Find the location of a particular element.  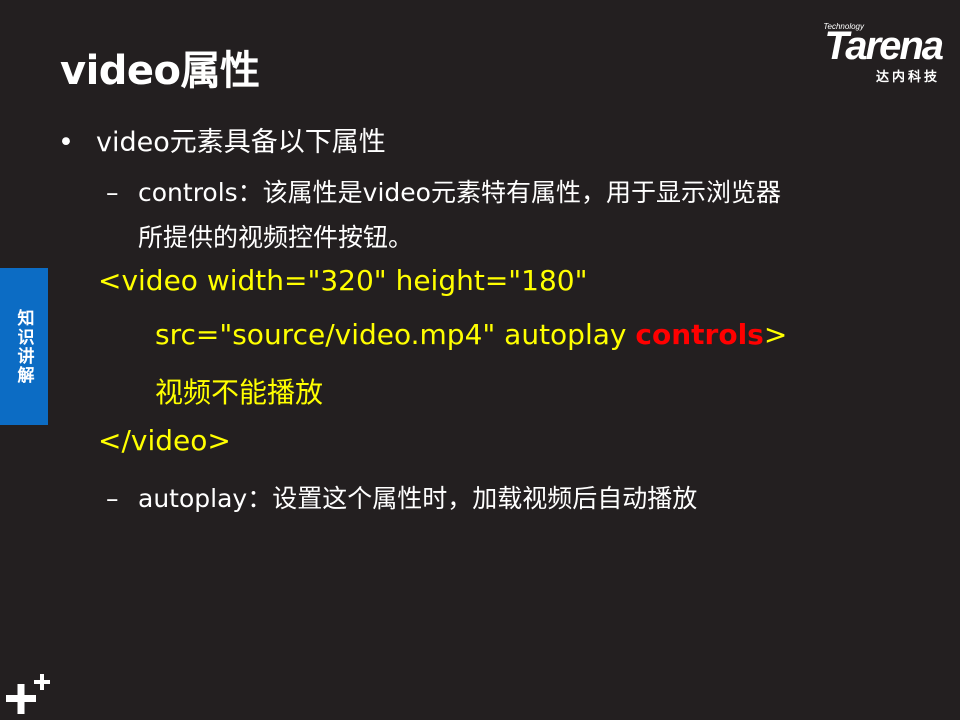

code-highlight-controls: controls is located at coordinates (699, 334).